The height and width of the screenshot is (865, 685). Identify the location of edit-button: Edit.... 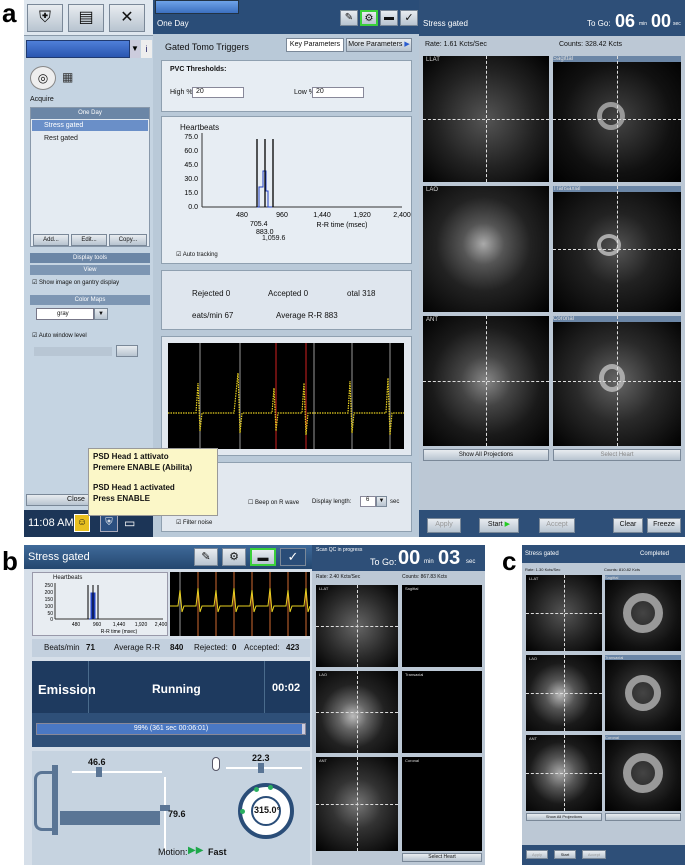
(89, 240).